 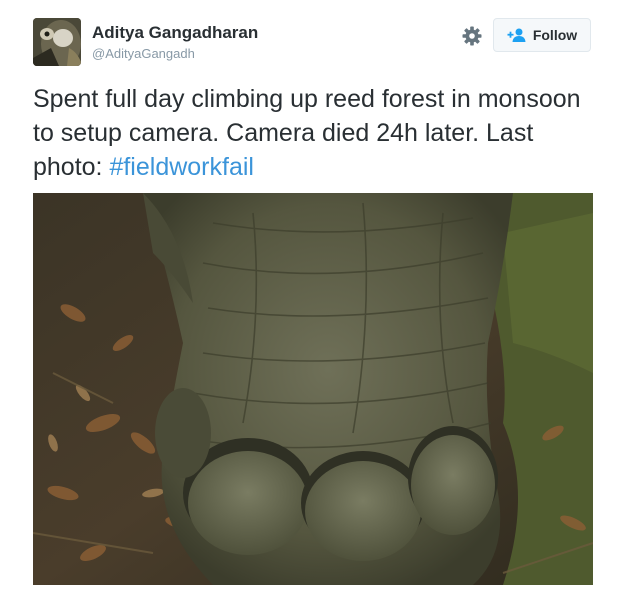 What do you see at coordinates (516, 35) in the screenshot?
I see `follow-person-plus-icon` at bounding box center [516, 35].